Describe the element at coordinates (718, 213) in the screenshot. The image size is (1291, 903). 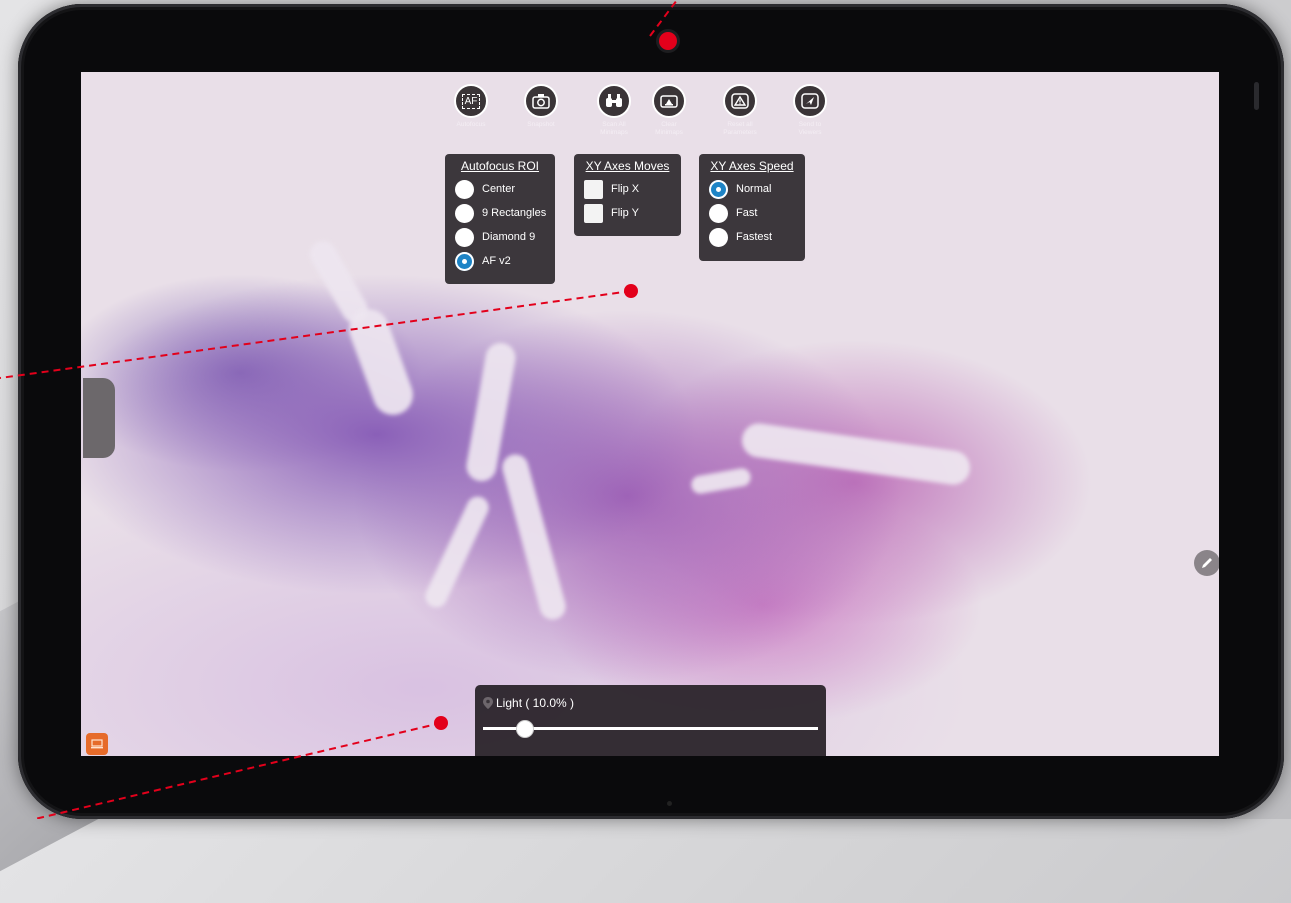
I see `speed-radio-fast` at that location.